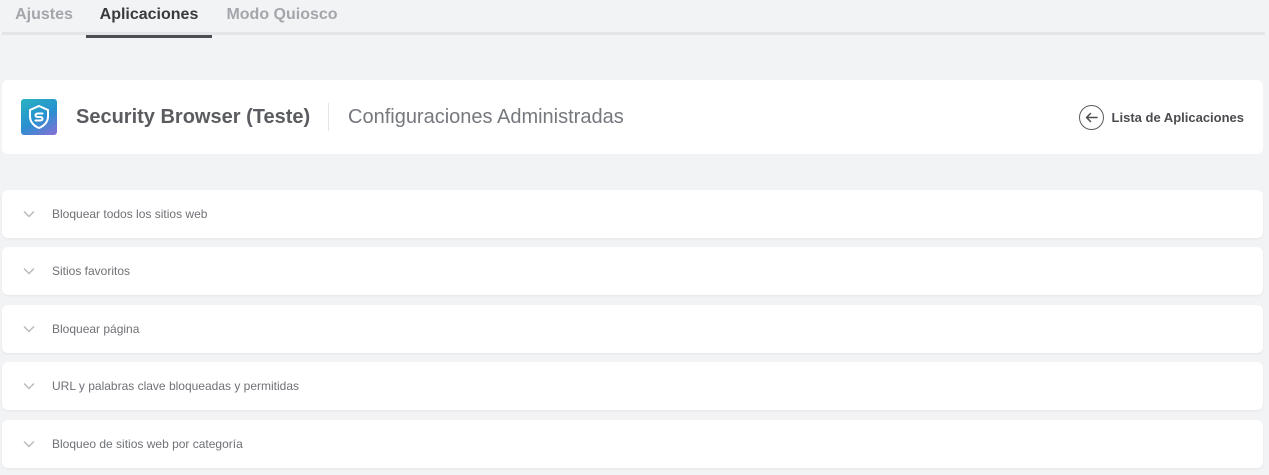 The height and width of the screenshot is (475, 1269). What do you see at coordinates (486, 117) in the screenshot?
I see `section-title: Configuraciones Administradas` at bounding box center [486, 117].